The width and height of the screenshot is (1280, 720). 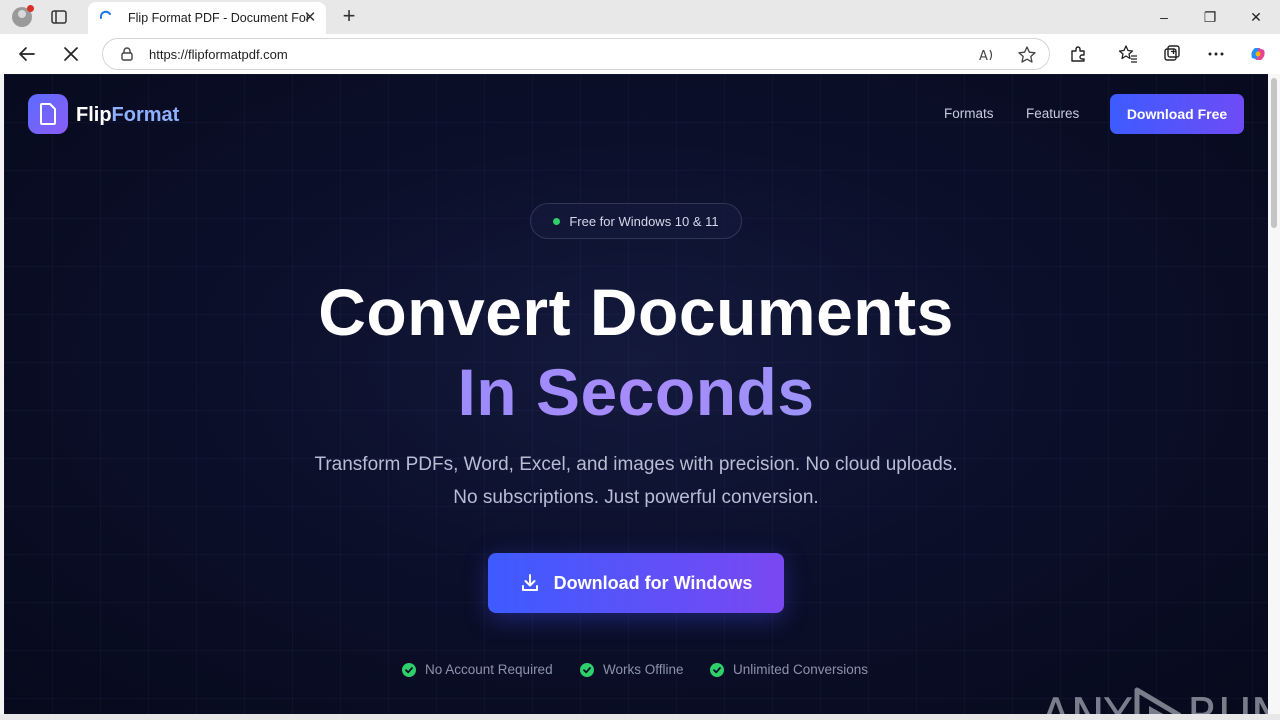 I want to click on scrollbar-thumb, so click(x=1274, y=153).